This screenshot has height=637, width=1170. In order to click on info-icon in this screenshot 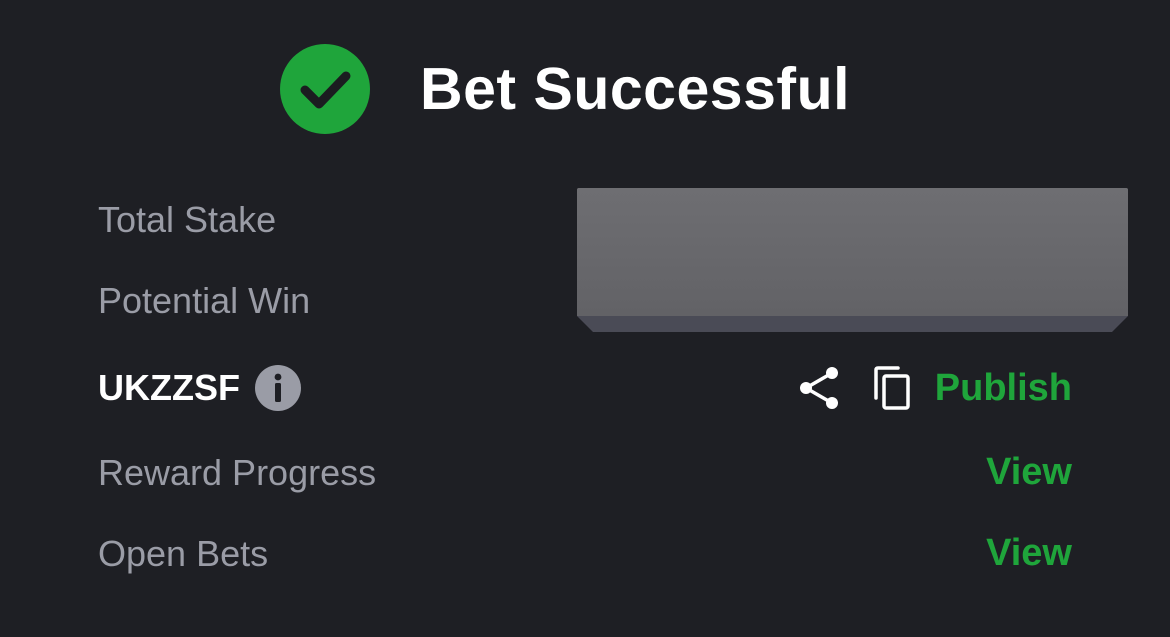, I will do `click(271, 388)`.